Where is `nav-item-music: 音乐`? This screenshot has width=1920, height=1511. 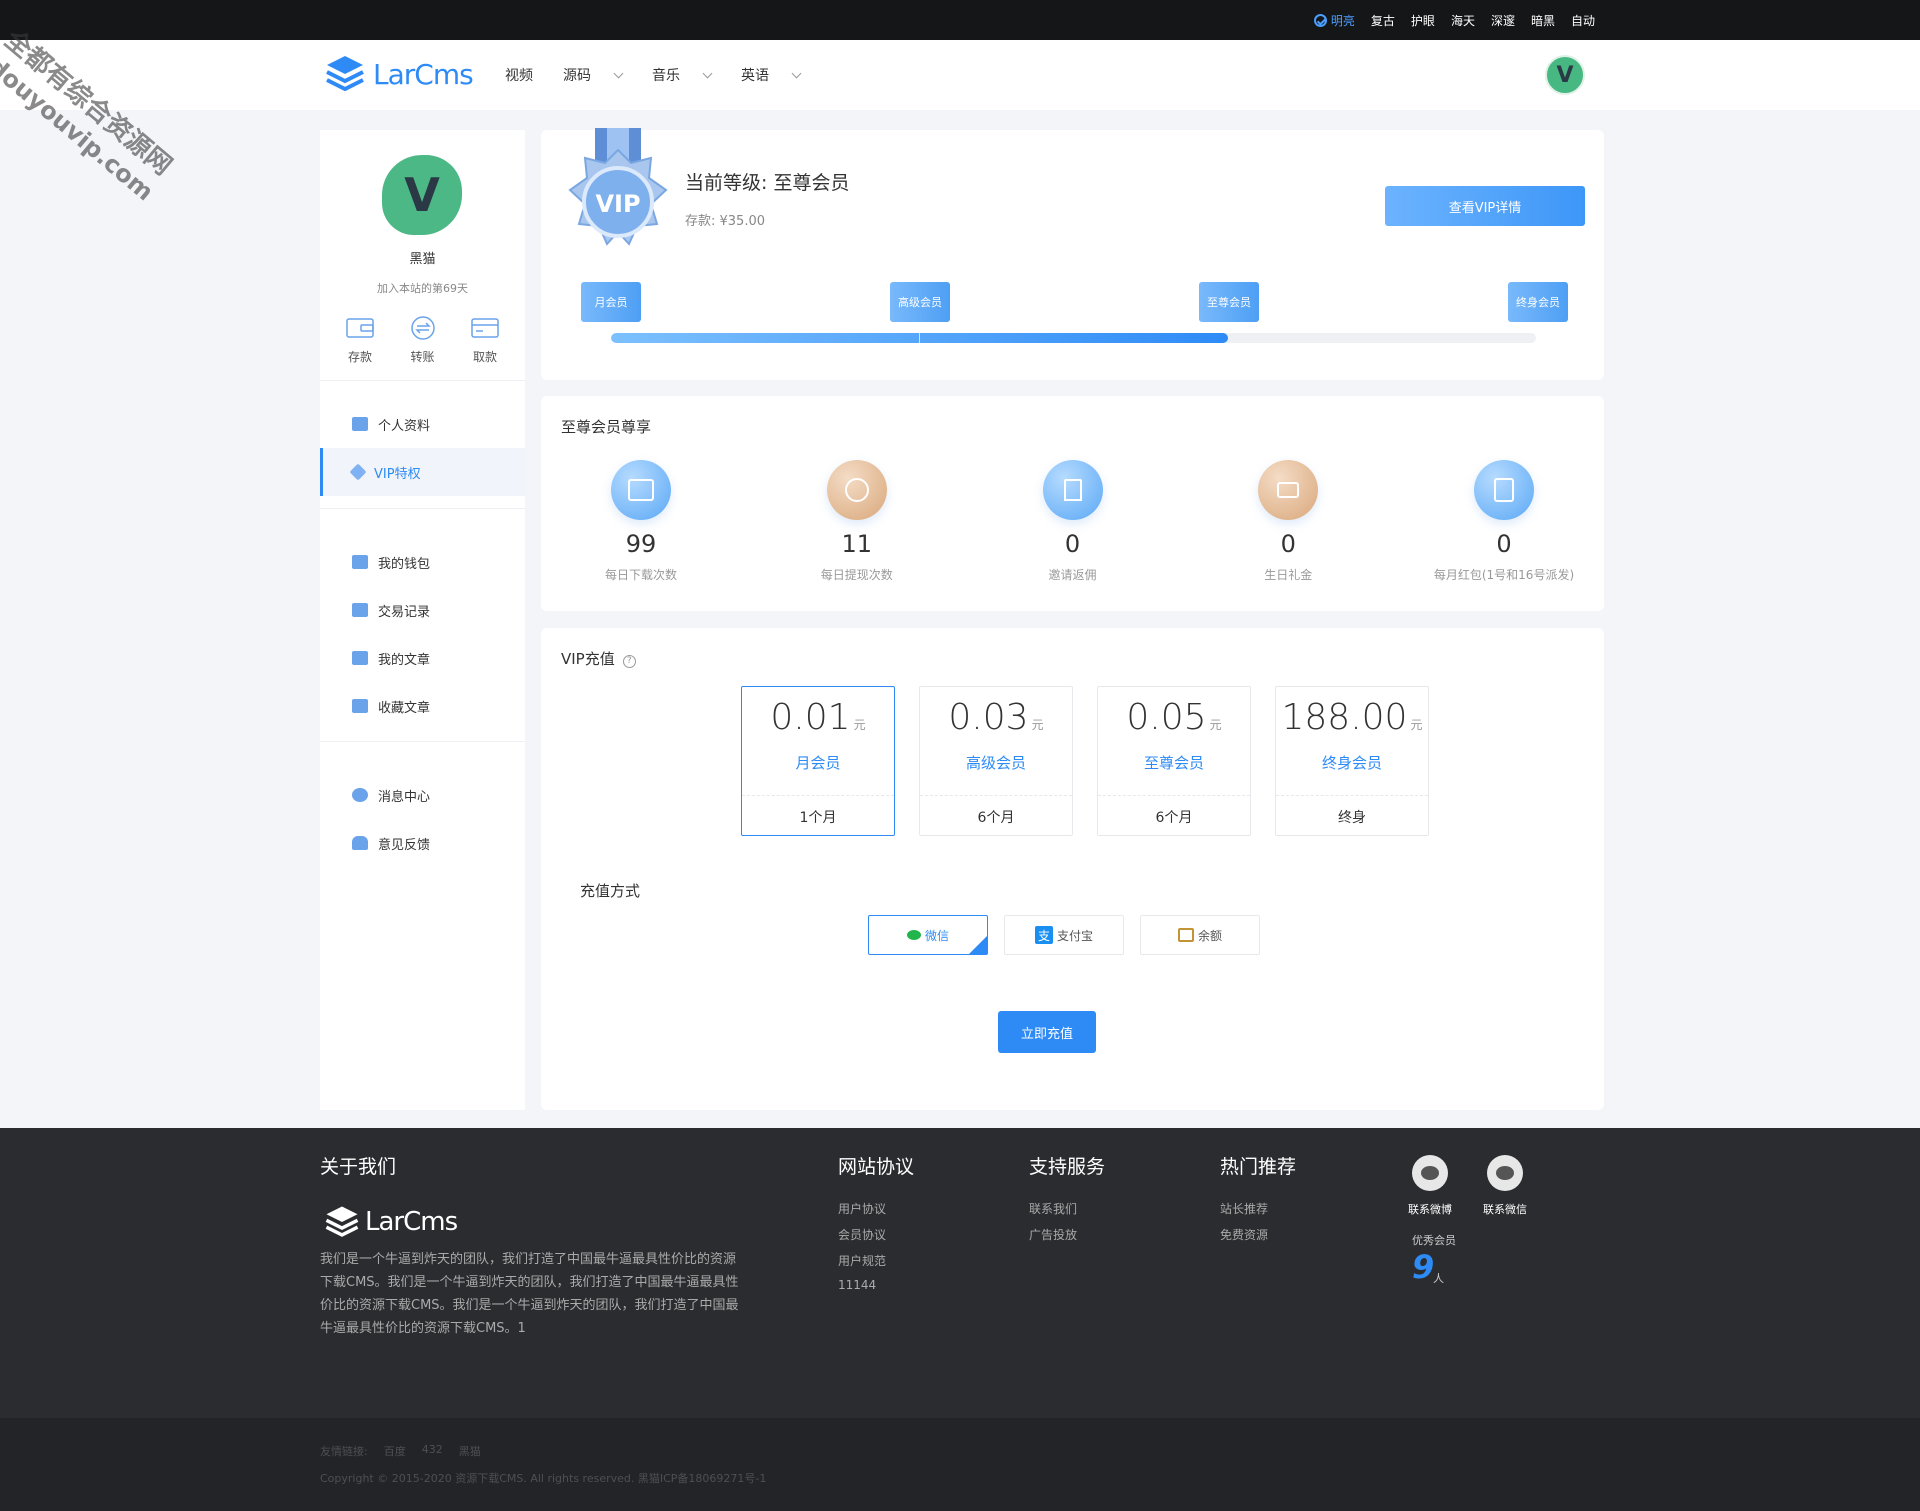 nav-item-music: 音乐 is located at coordinates (682, 75).